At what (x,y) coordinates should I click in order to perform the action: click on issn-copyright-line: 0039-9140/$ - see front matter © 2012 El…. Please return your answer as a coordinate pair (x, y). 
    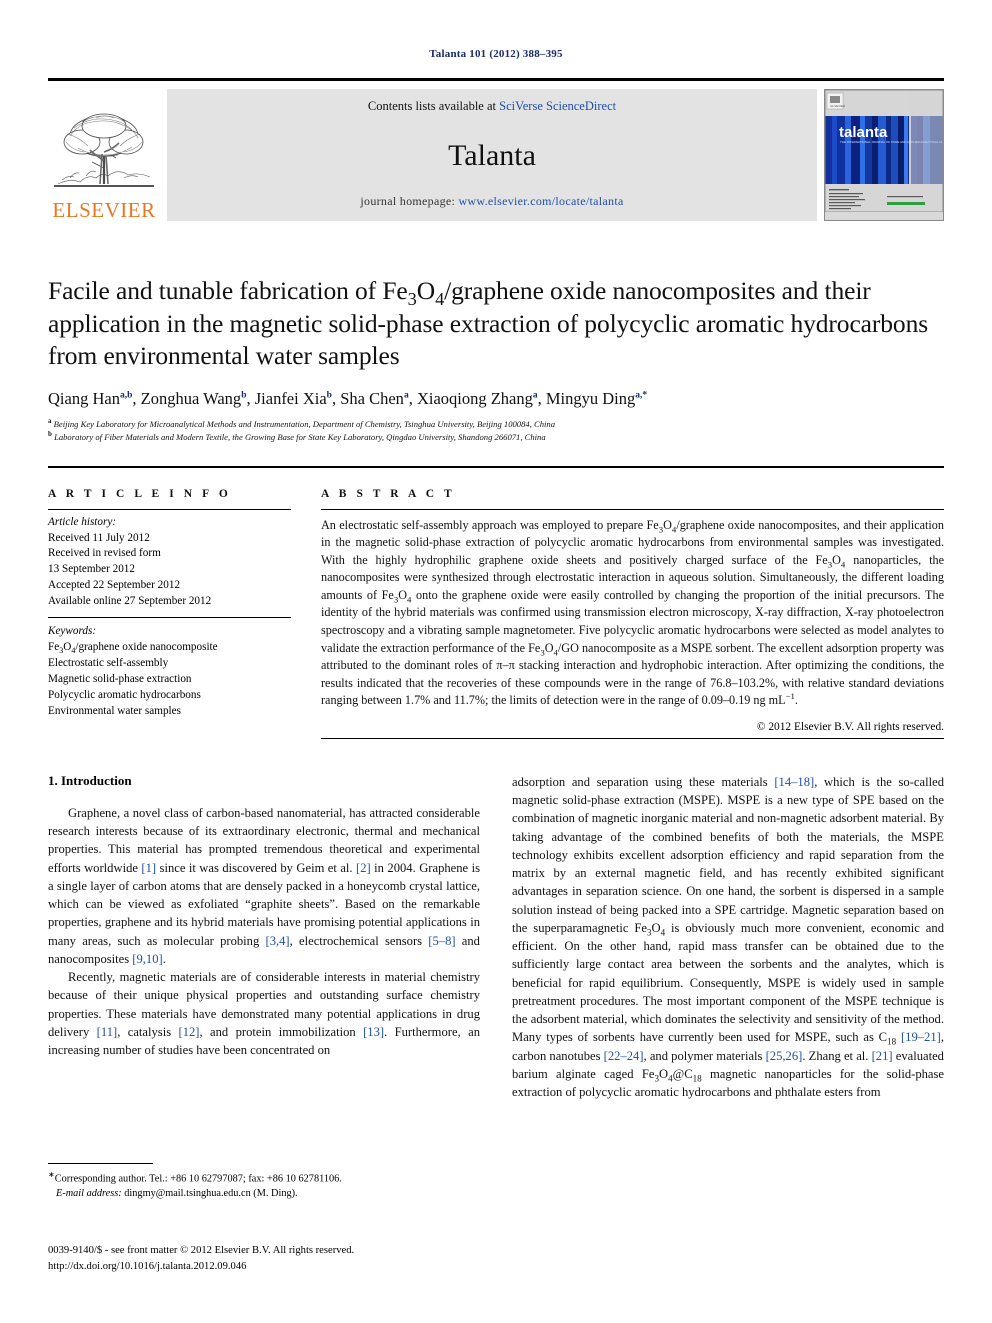
    Looking at the image, I should click on (201, 1250).